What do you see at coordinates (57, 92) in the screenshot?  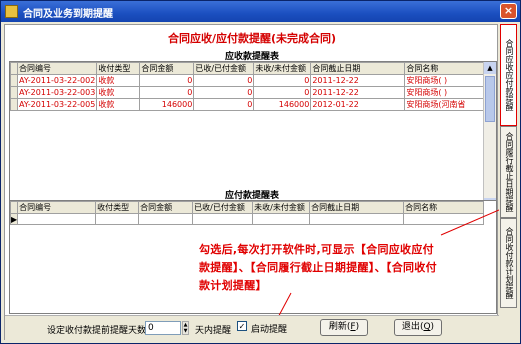 I see `contract-no-cell: AY-2011-03-22-003` at bounding box center [57, 92].